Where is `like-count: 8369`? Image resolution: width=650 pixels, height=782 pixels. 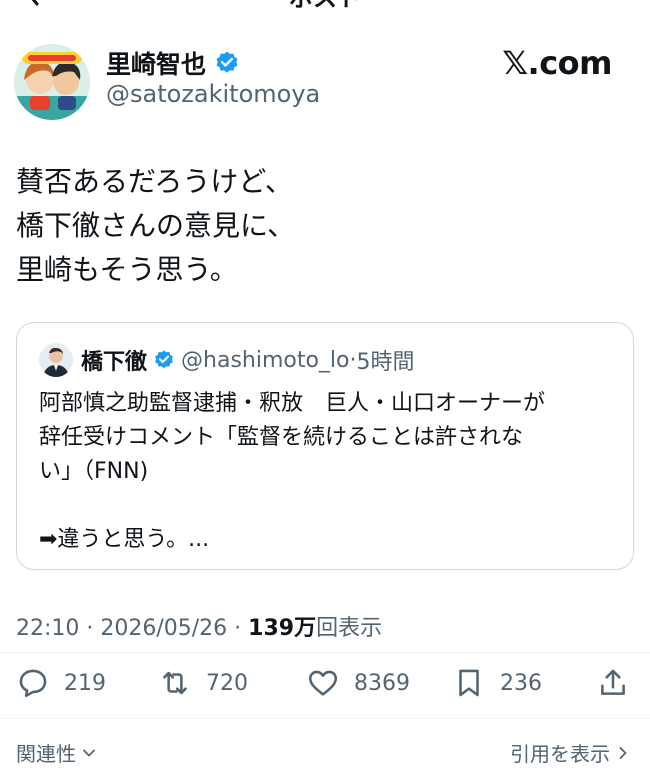 like-count: 8369 is located at coordinates (382, 683).